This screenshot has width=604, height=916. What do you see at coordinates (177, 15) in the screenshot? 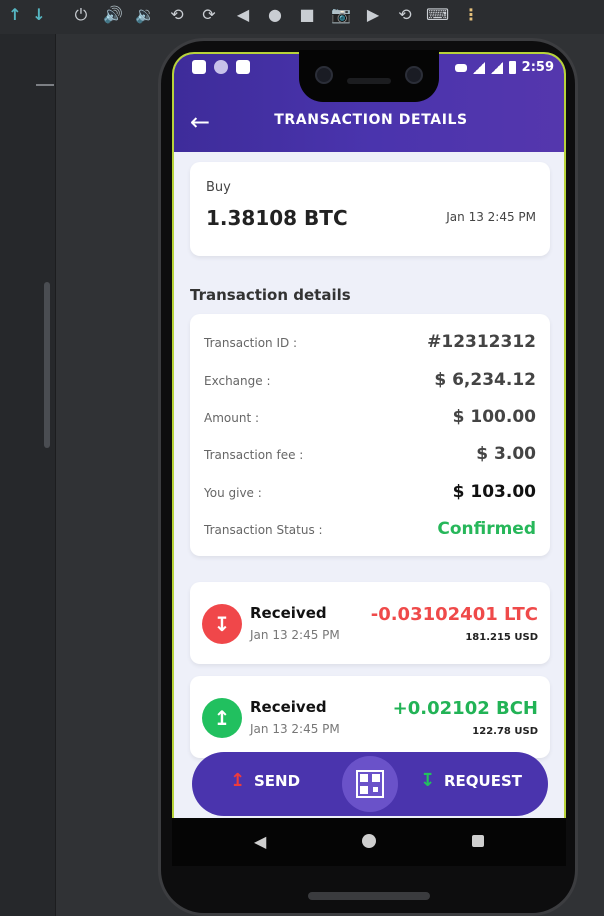
I see `rotate-left-icon: ⟲` at bounding box center [177, 15].